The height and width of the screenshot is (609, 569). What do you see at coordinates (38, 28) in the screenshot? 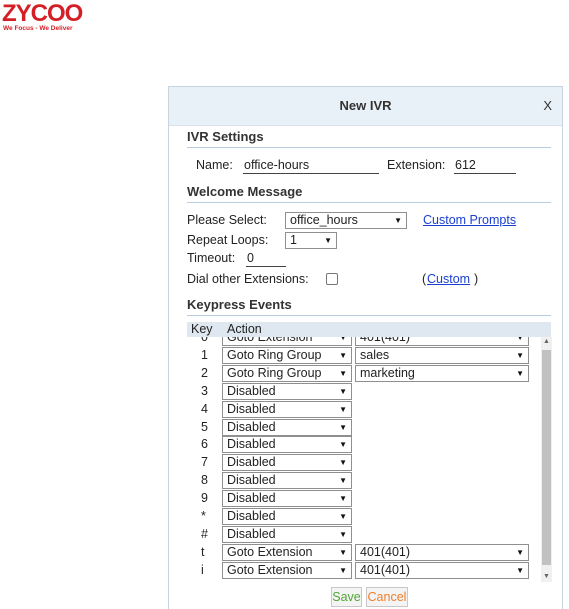
I see `logo-tagline: We Focus - We Deliver` at bounding box center [38, 28].